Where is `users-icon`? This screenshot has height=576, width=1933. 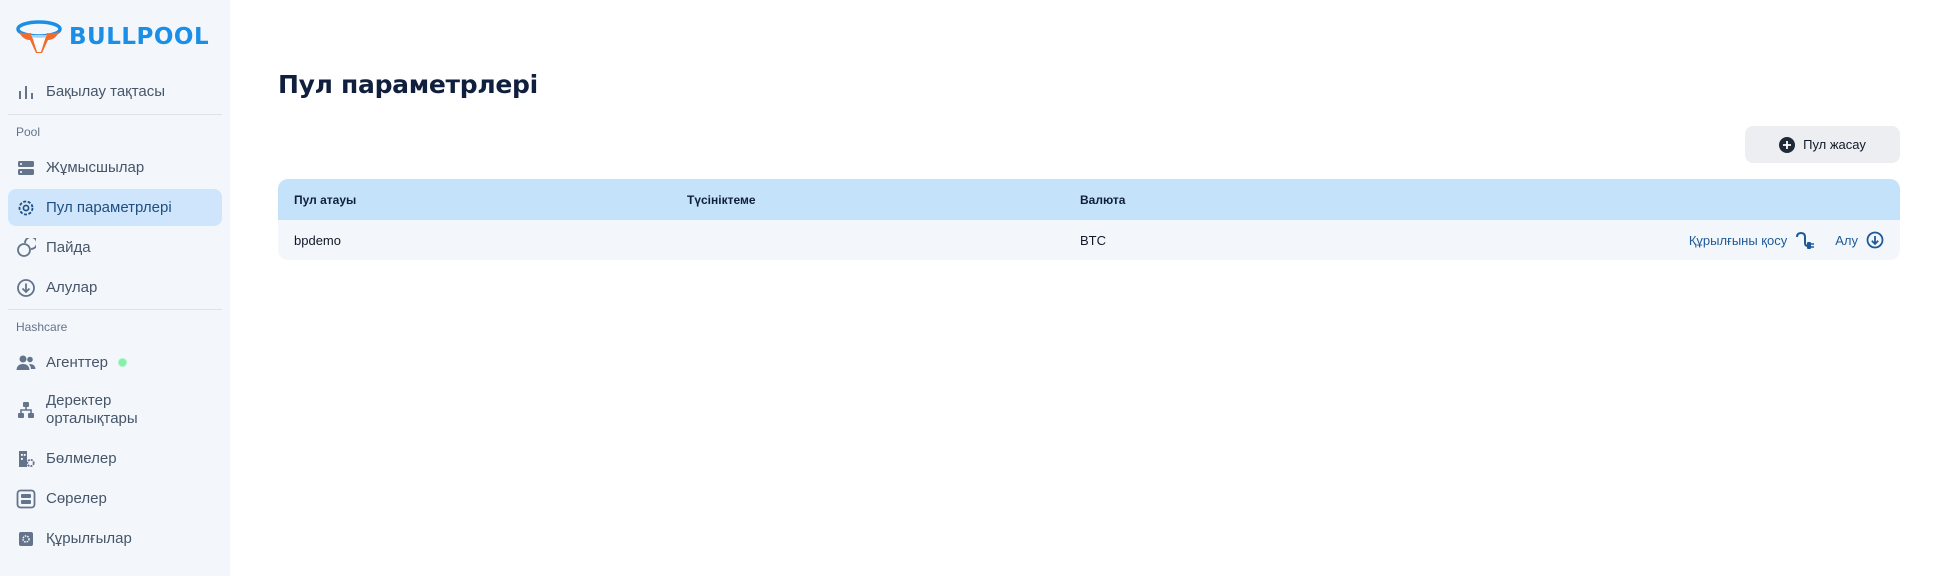
users-icon is located at coordinates (26, 363).